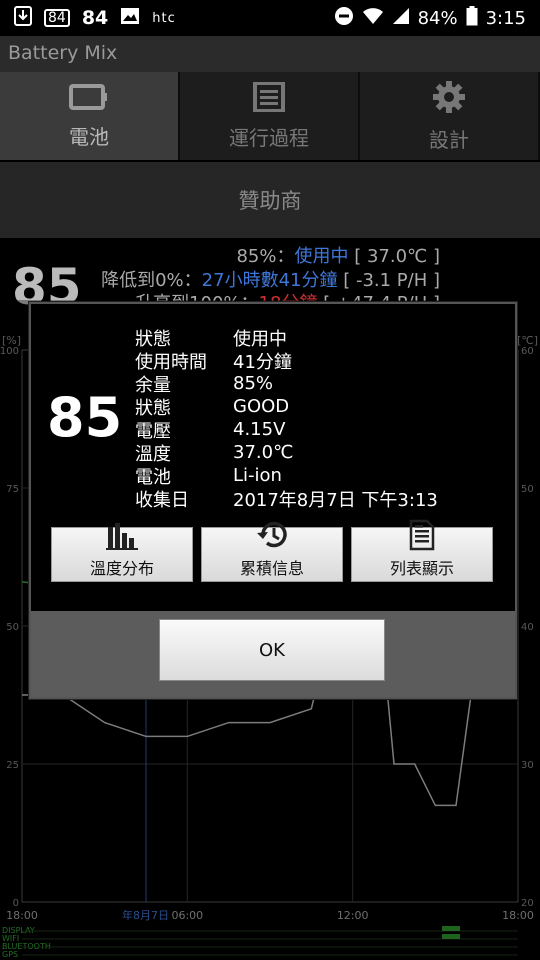  I want to click on gear-icon, so click(449, 99).